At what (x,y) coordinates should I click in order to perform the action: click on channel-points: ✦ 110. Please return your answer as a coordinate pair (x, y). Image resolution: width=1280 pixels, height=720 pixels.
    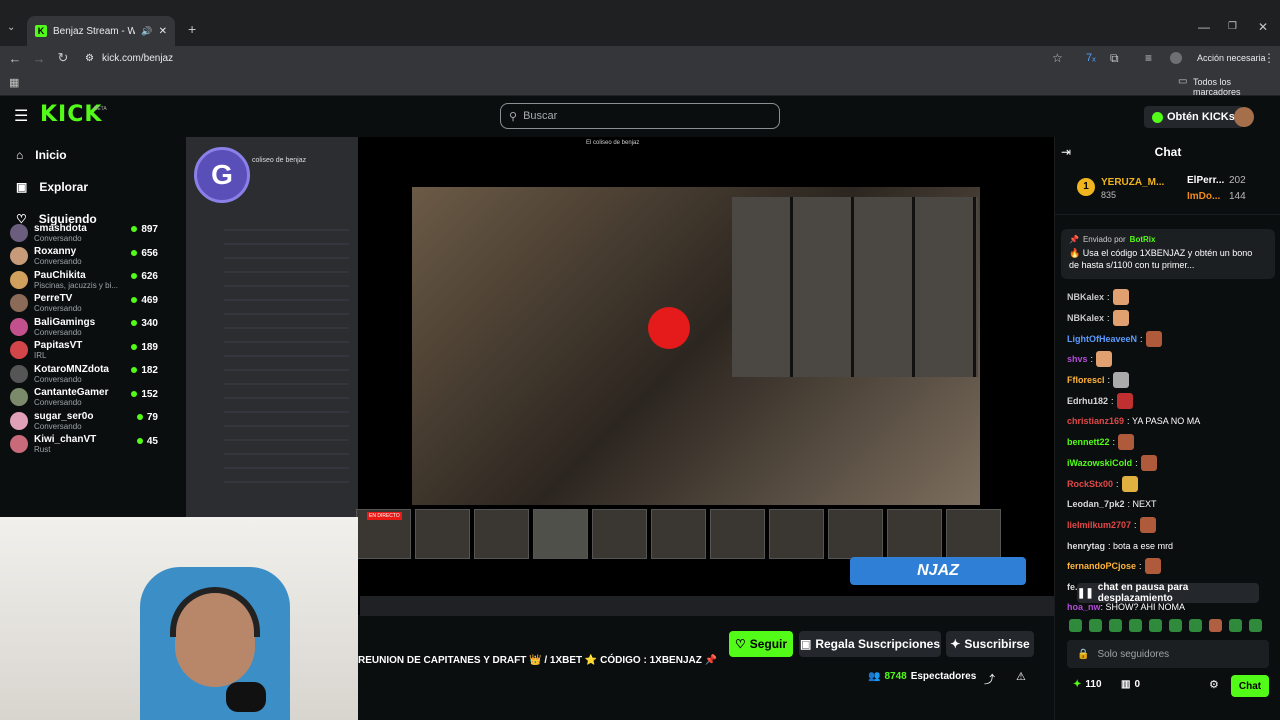
    Looking at the image, I should click on (1087, 684).